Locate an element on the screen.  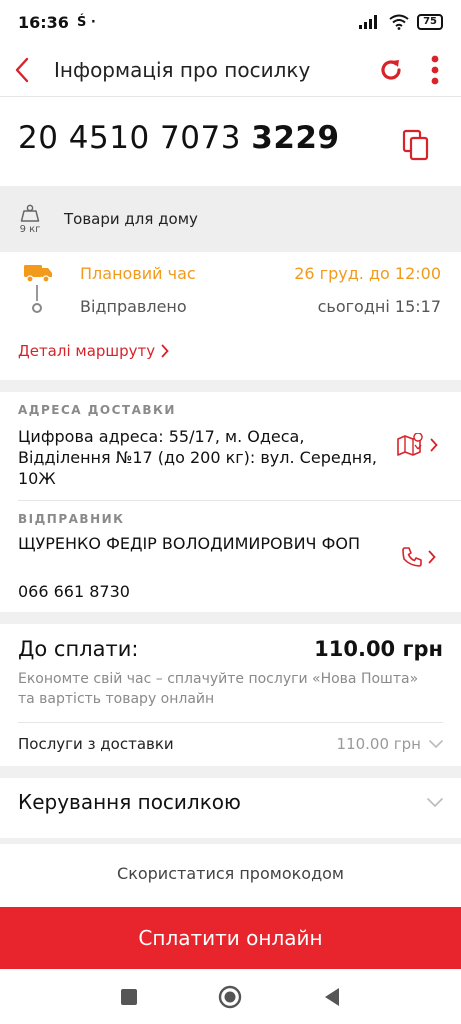
recents-icon is located at coordinates (129, 997).